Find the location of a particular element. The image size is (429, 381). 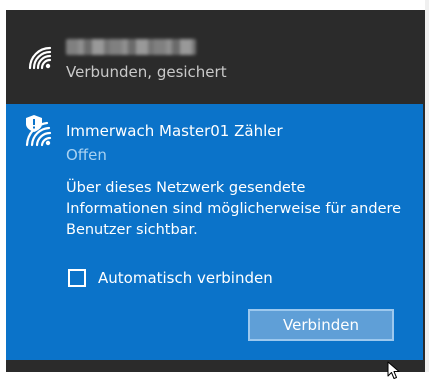

network-name-redacted is located at coordinates (131, 47).